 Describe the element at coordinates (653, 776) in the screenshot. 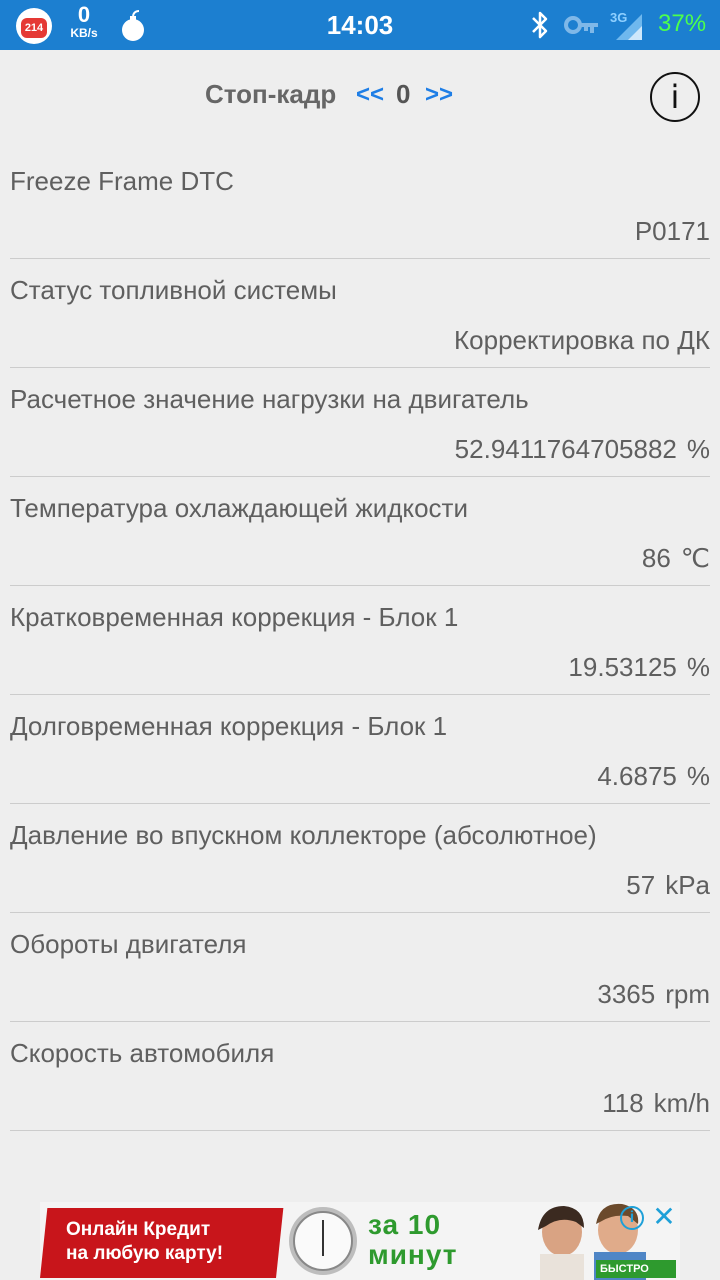

I see `row-value: 4.6875%` at that location.